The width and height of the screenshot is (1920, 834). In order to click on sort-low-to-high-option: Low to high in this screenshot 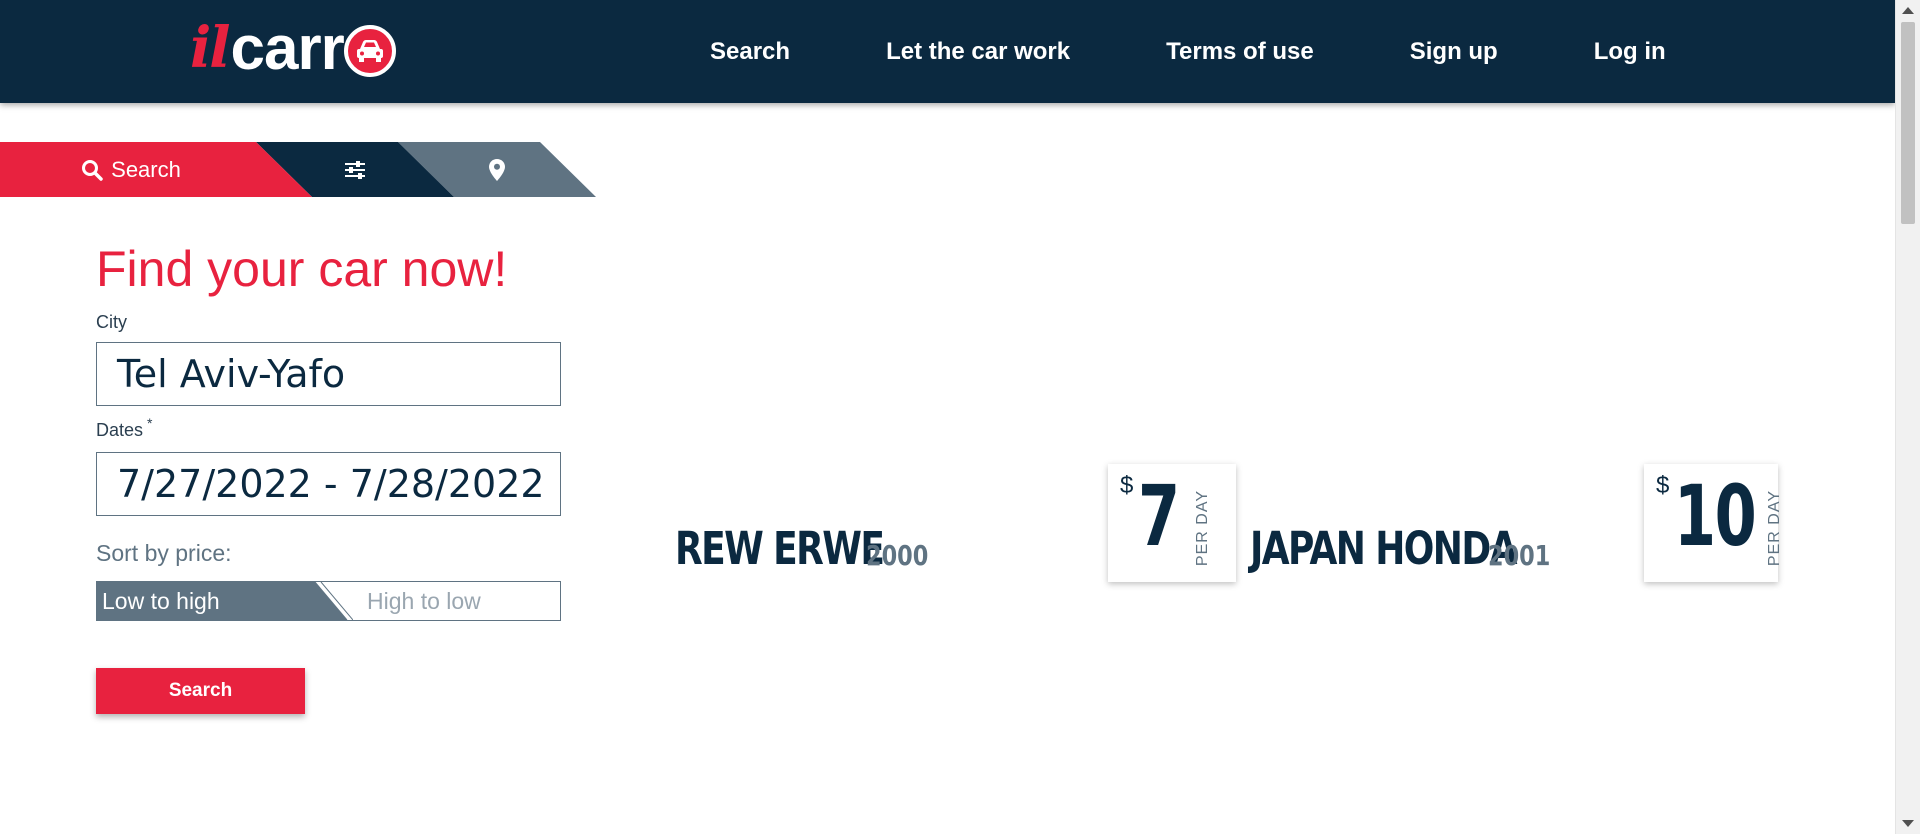, I will do `click(222, 601)`.